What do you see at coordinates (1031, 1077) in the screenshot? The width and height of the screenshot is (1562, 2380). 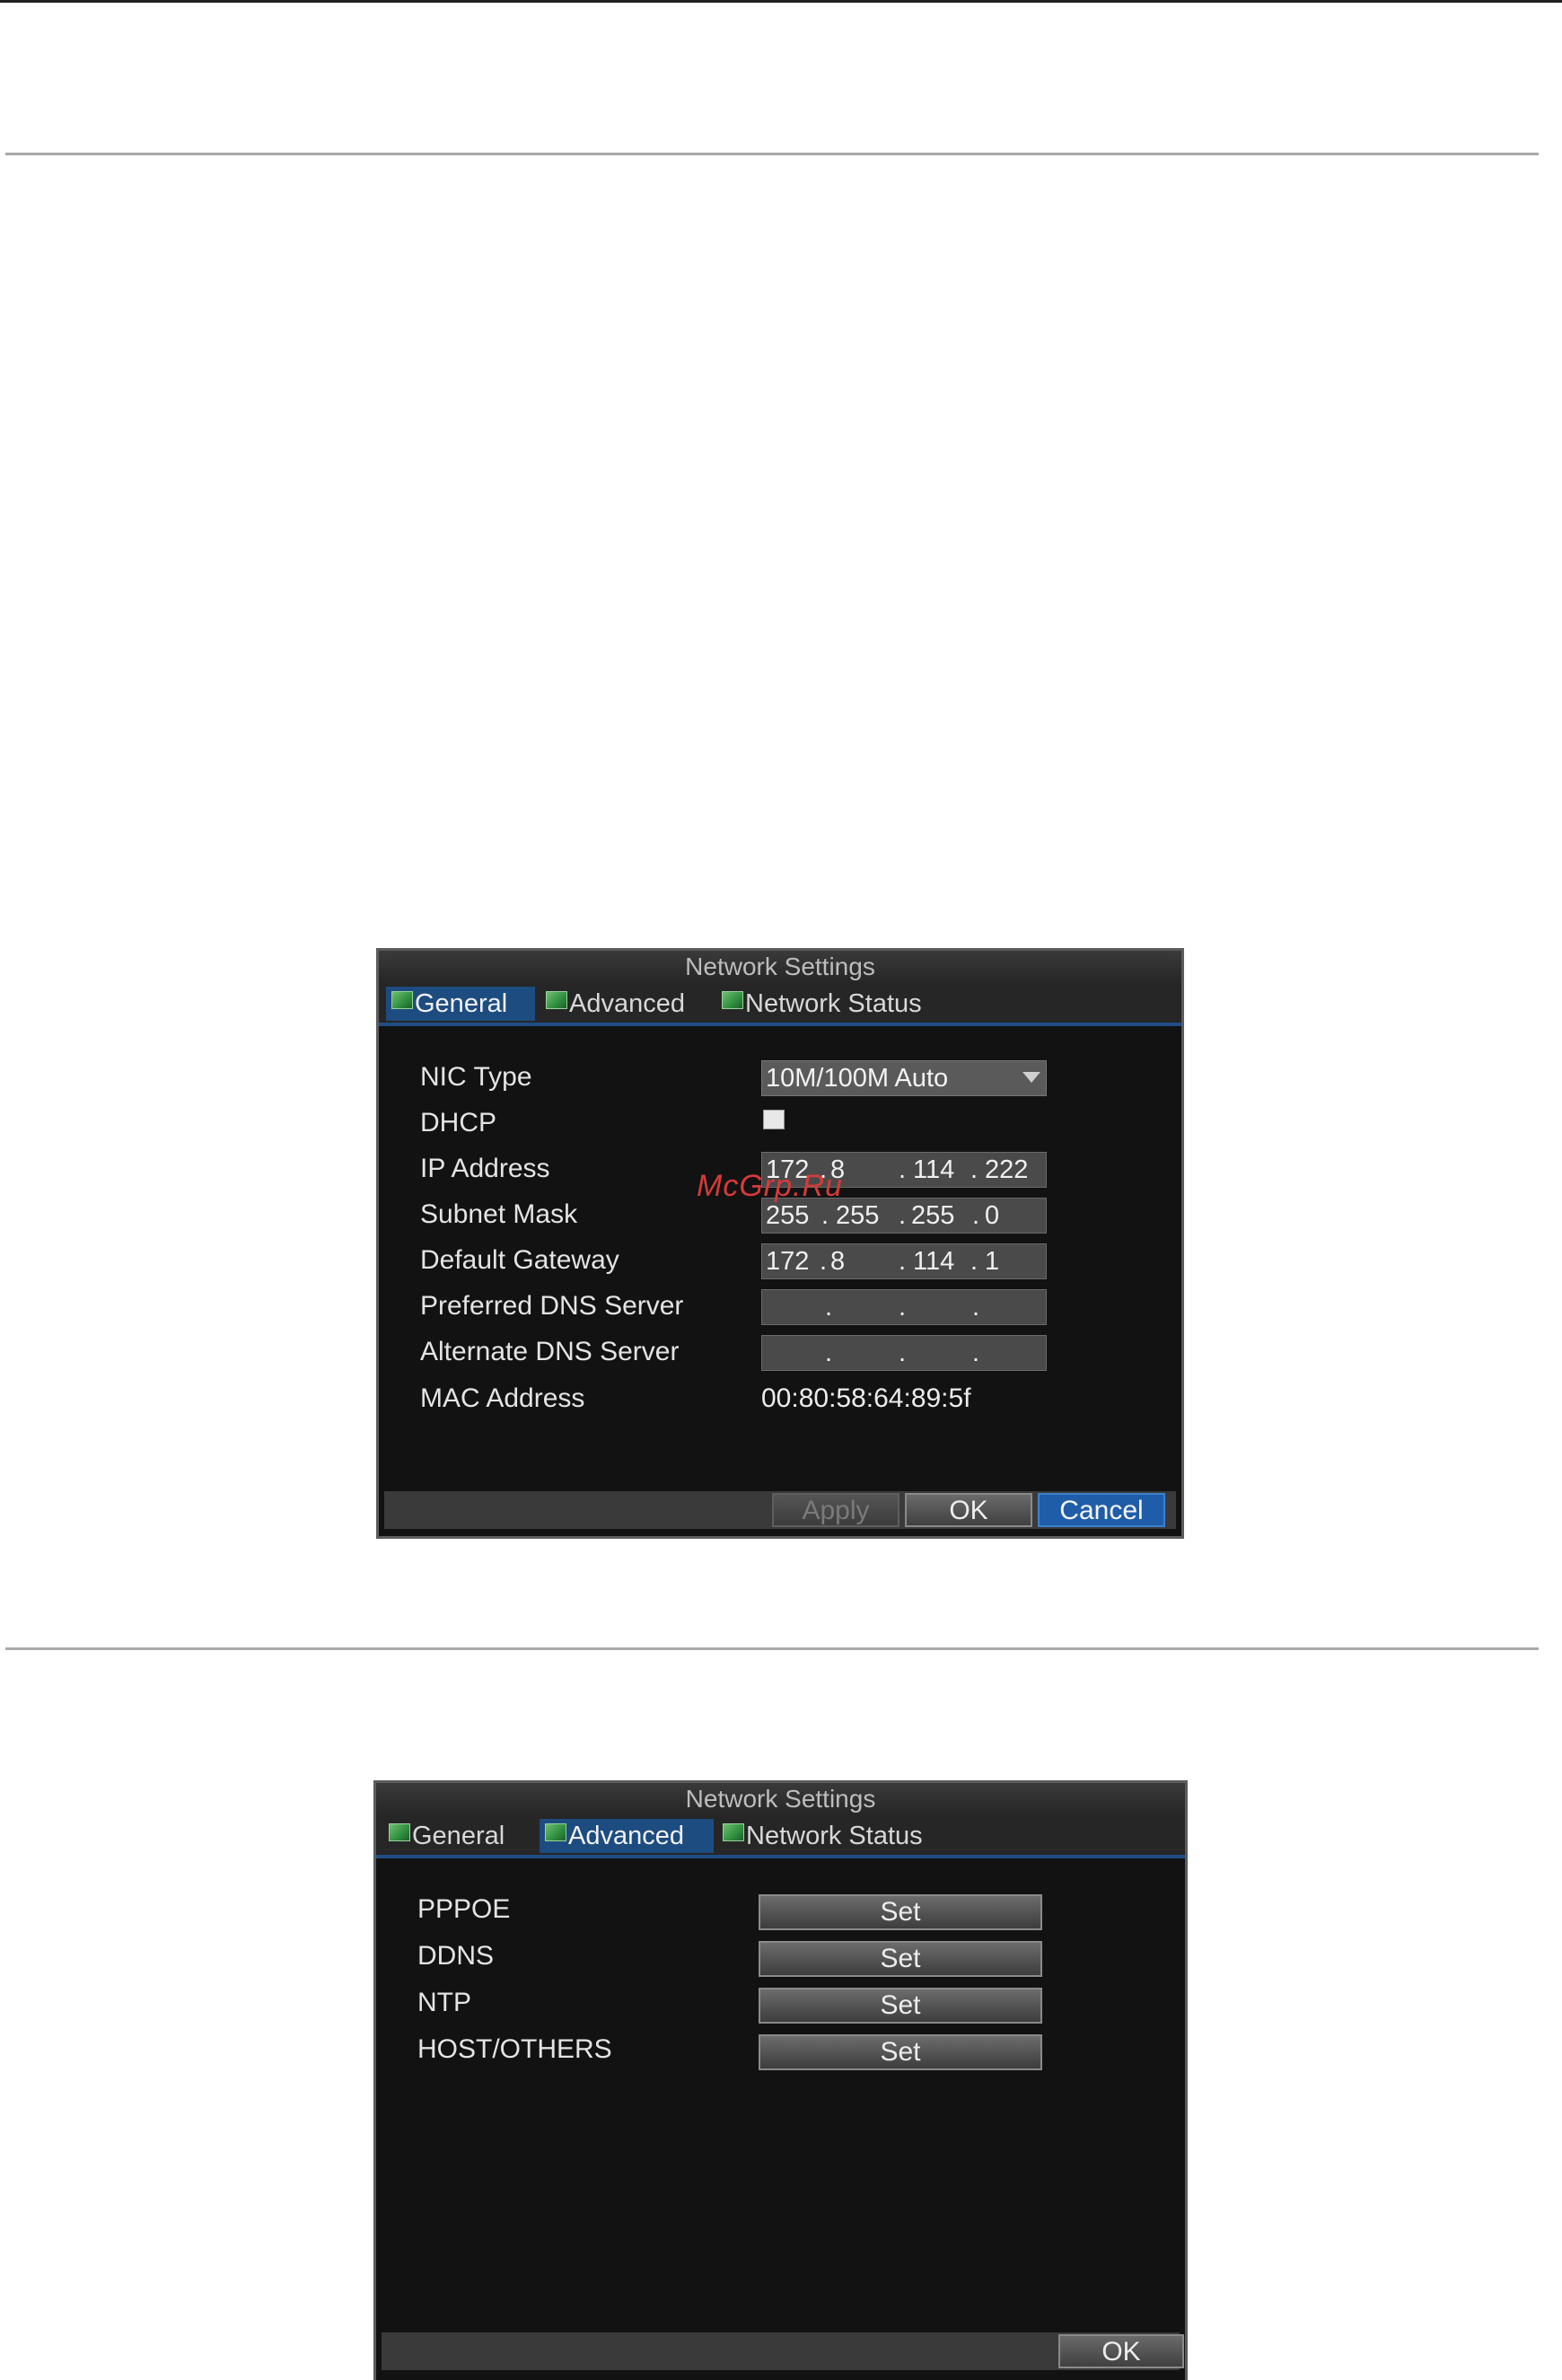 I see `chevron-down-icon` at bounding box center [1031, 1077].